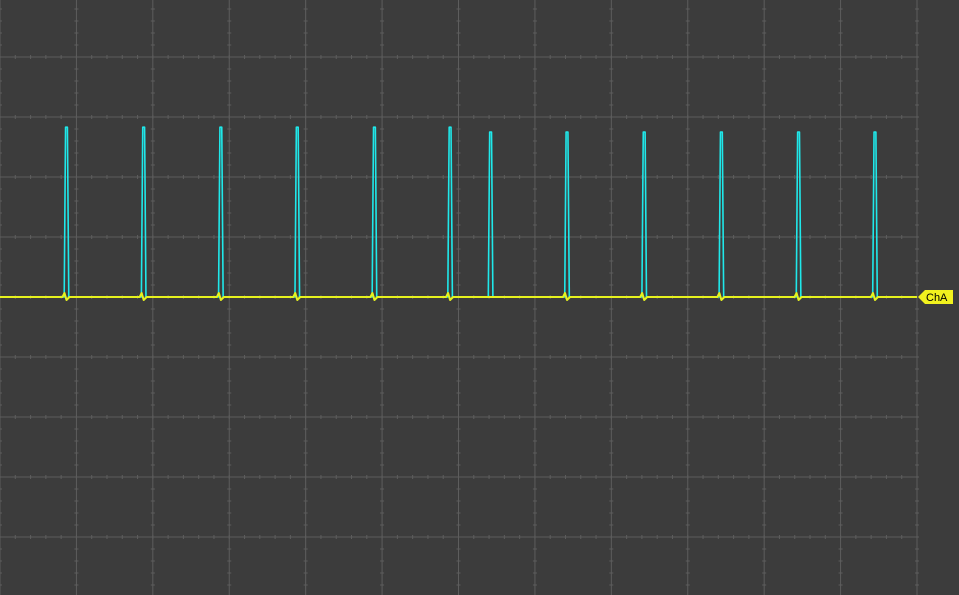  I want to click on channel-markers: ChA, so click(935, 297).